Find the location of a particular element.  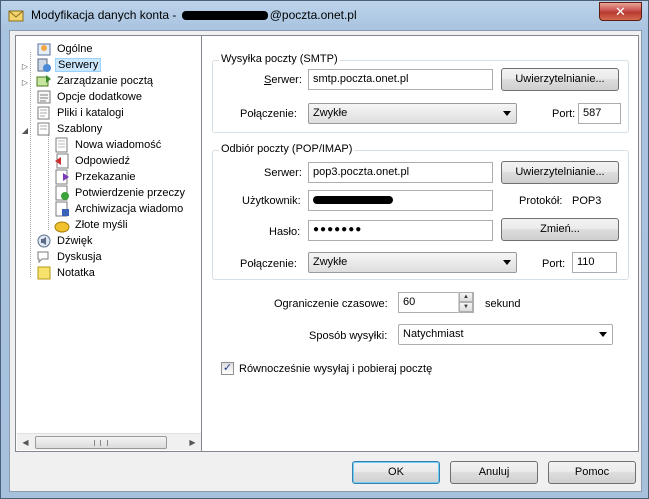

help-button: Pomoc is located at coordinates (592, 472).